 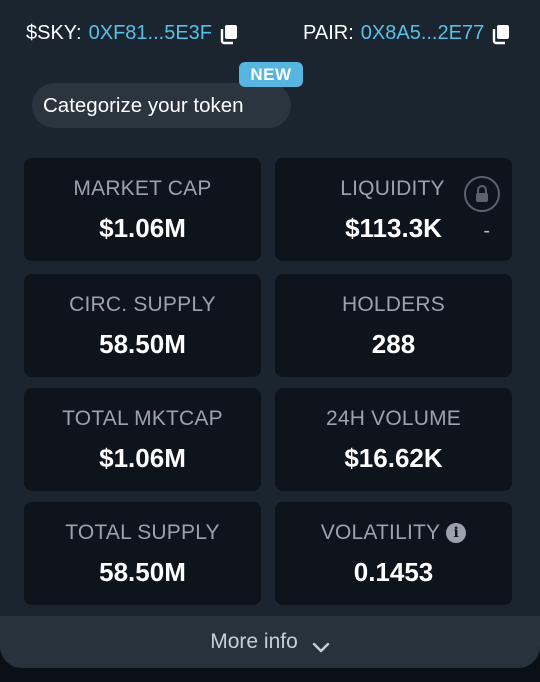 What do you see at coordinates (393, 325) in the screenshot?
I see `stat-card-holders: HOLDERS 288` at bounding box center [393, 325].